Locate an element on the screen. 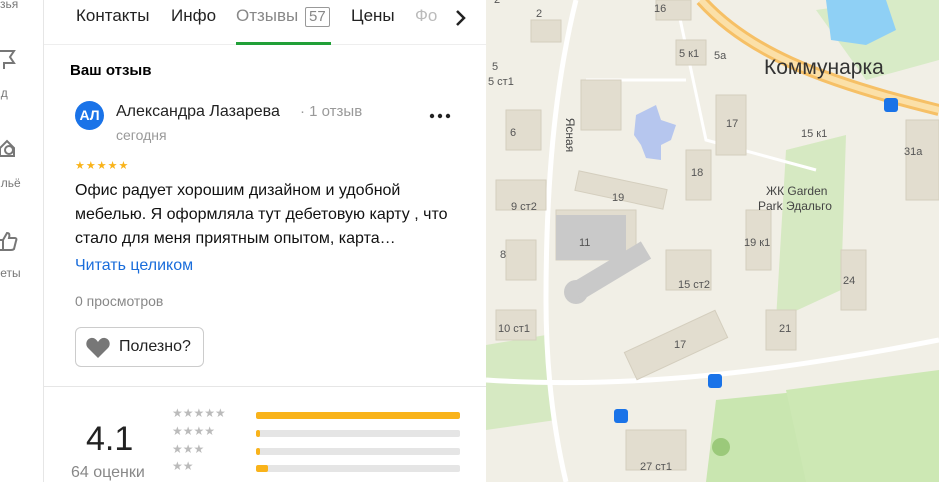 Image resolution: width=939 pixels, height=482 pixels. house-number: 19 is located at coordinates (618, 198).